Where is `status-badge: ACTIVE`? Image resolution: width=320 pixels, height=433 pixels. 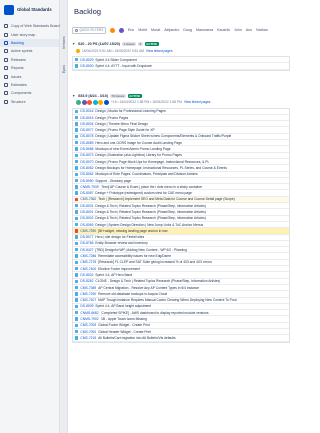 status-badge: ACTIVE is located at coordinates (151, 44).